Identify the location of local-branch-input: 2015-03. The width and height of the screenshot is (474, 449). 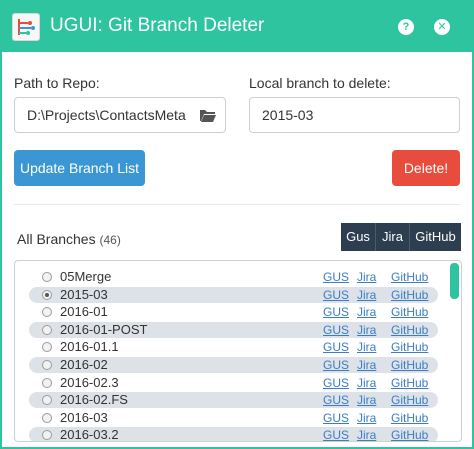
(354, 115).